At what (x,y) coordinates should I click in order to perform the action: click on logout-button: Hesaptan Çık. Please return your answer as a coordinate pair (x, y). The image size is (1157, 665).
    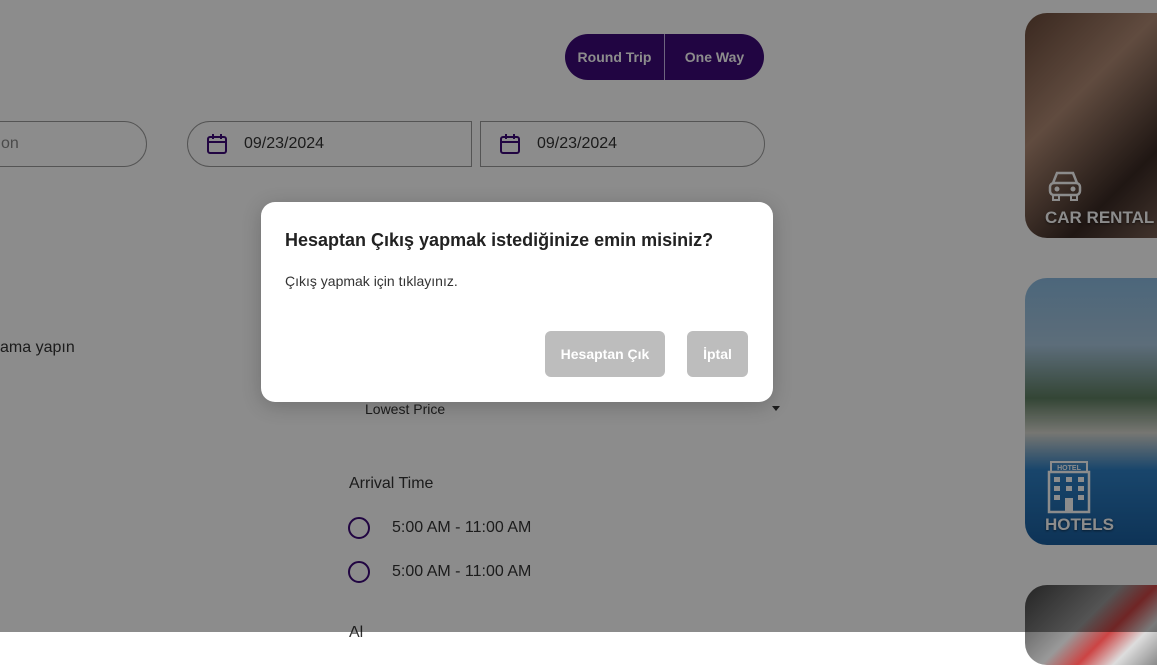
    Looking at the image, I should click on (605, 354).